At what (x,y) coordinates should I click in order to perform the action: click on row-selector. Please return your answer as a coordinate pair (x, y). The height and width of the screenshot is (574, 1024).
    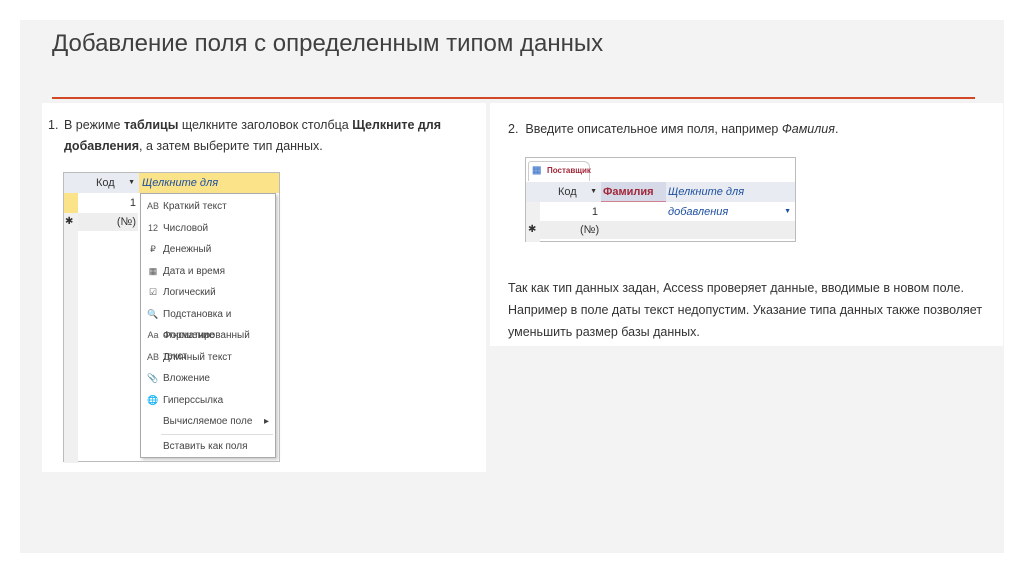
    Looking at the image, I should click on (71, 203).